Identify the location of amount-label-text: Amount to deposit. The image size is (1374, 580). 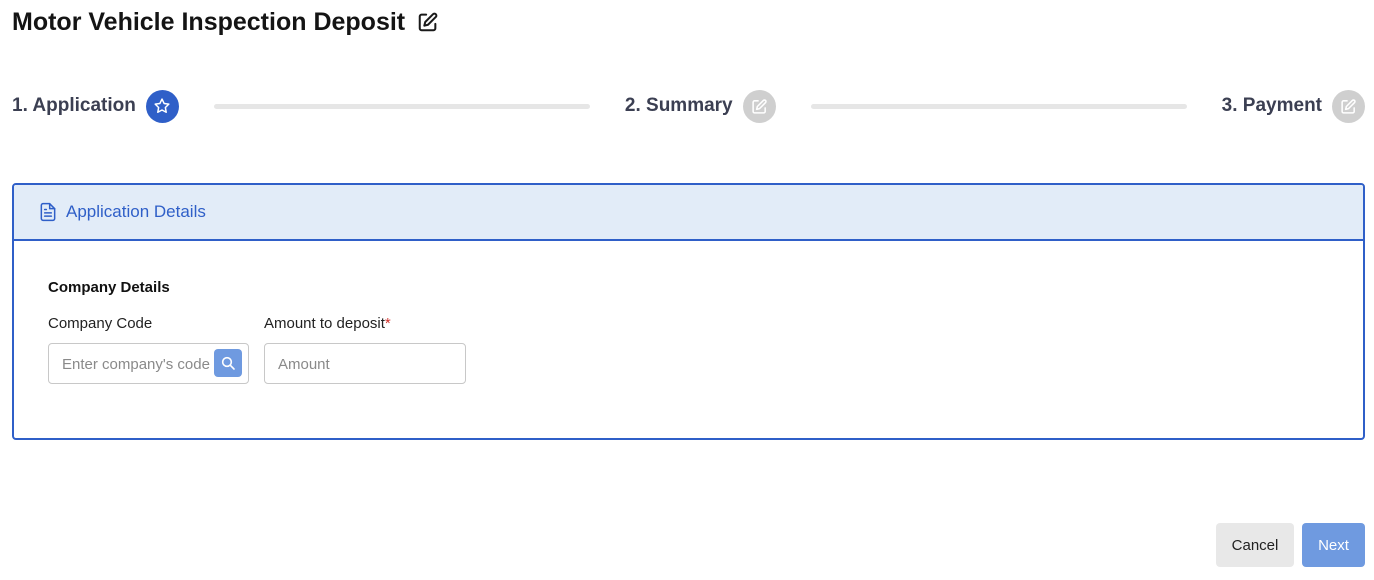
(324, 323).